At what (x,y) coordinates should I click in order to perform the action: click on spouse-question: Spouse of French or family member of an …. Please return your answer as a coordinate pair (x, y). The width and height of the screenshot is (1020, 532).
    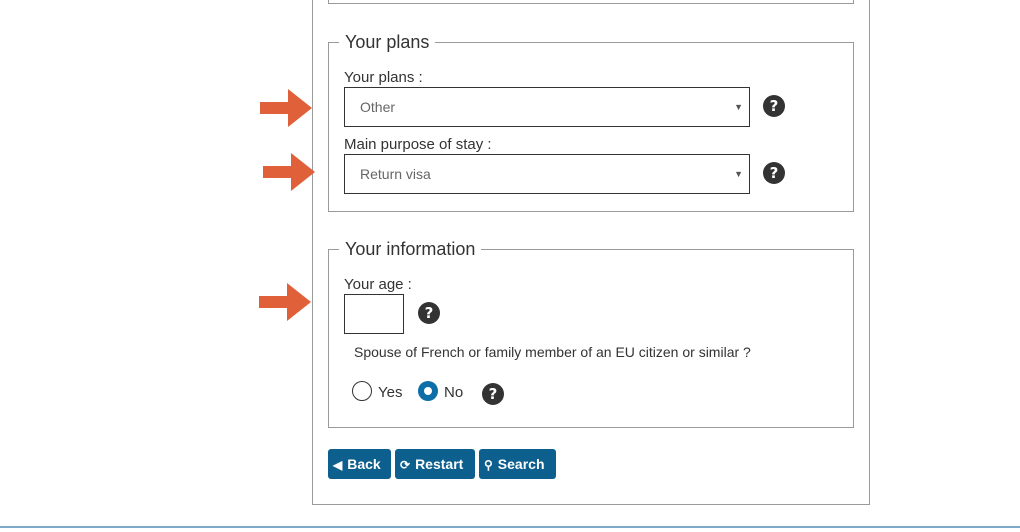
    Looking at the image, I should click on (552, 352).